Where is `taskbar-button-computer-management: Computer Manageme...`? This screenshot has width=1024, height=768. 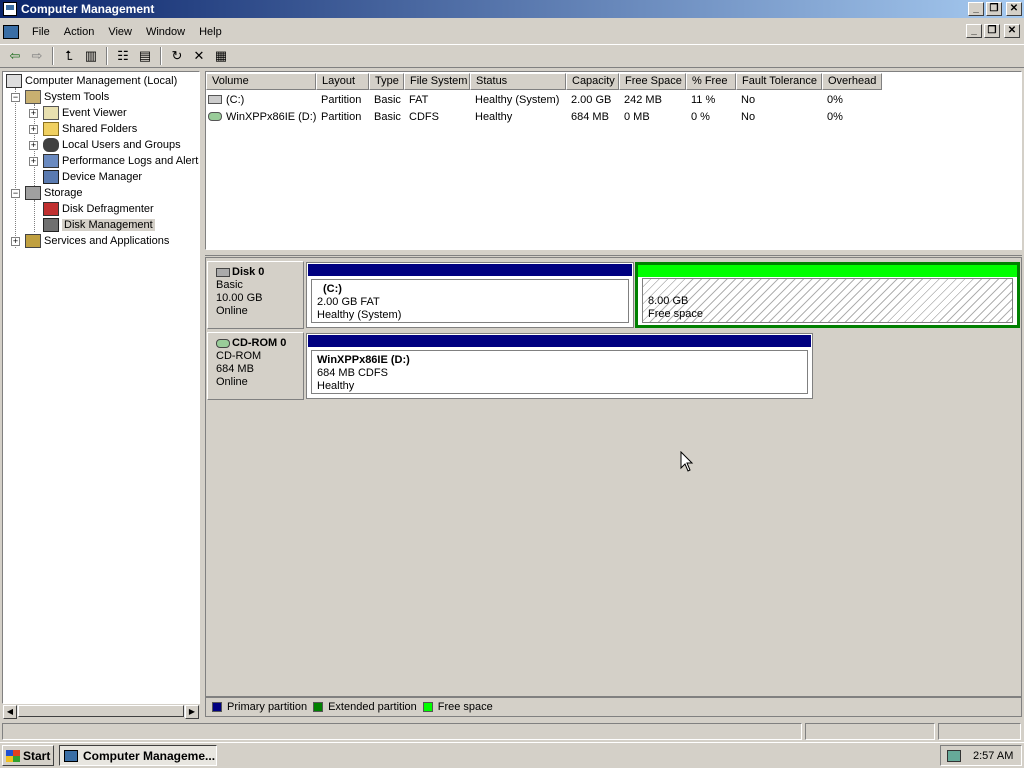
taskbar-button-computer-management: Computer Manageme... is located at coordinates (138, 755).